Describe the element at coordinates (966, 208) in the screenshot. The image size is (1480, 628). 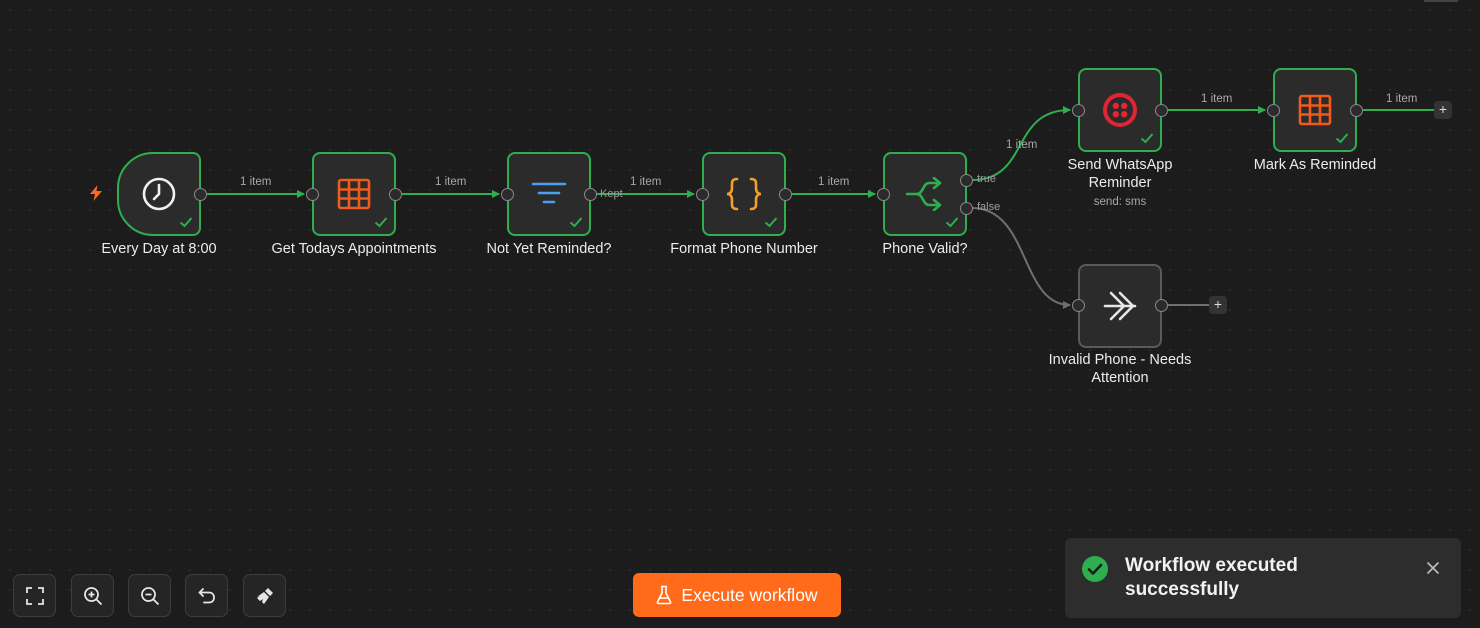
I see `output-handle-false` at that location.